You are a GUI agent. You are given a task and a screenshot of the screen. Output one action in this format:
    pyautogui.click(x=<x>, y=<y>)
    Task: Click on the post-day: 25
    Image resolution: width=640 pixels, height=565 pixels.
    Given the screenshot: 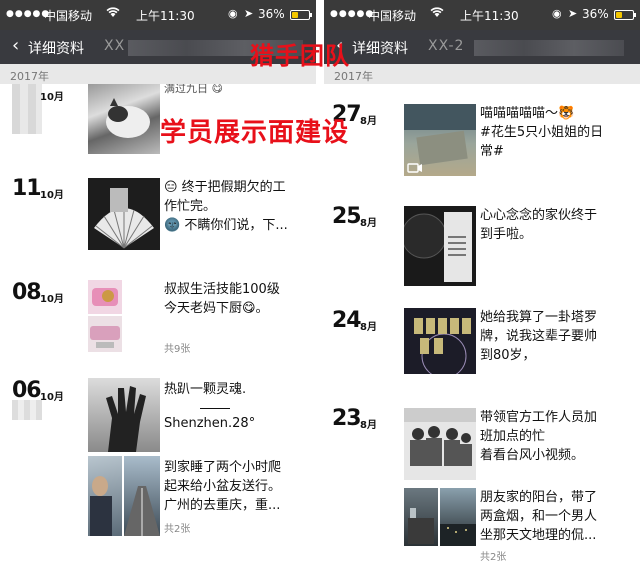 What is the action you would take?
    pyautogui.click(x=347, y=216)
    